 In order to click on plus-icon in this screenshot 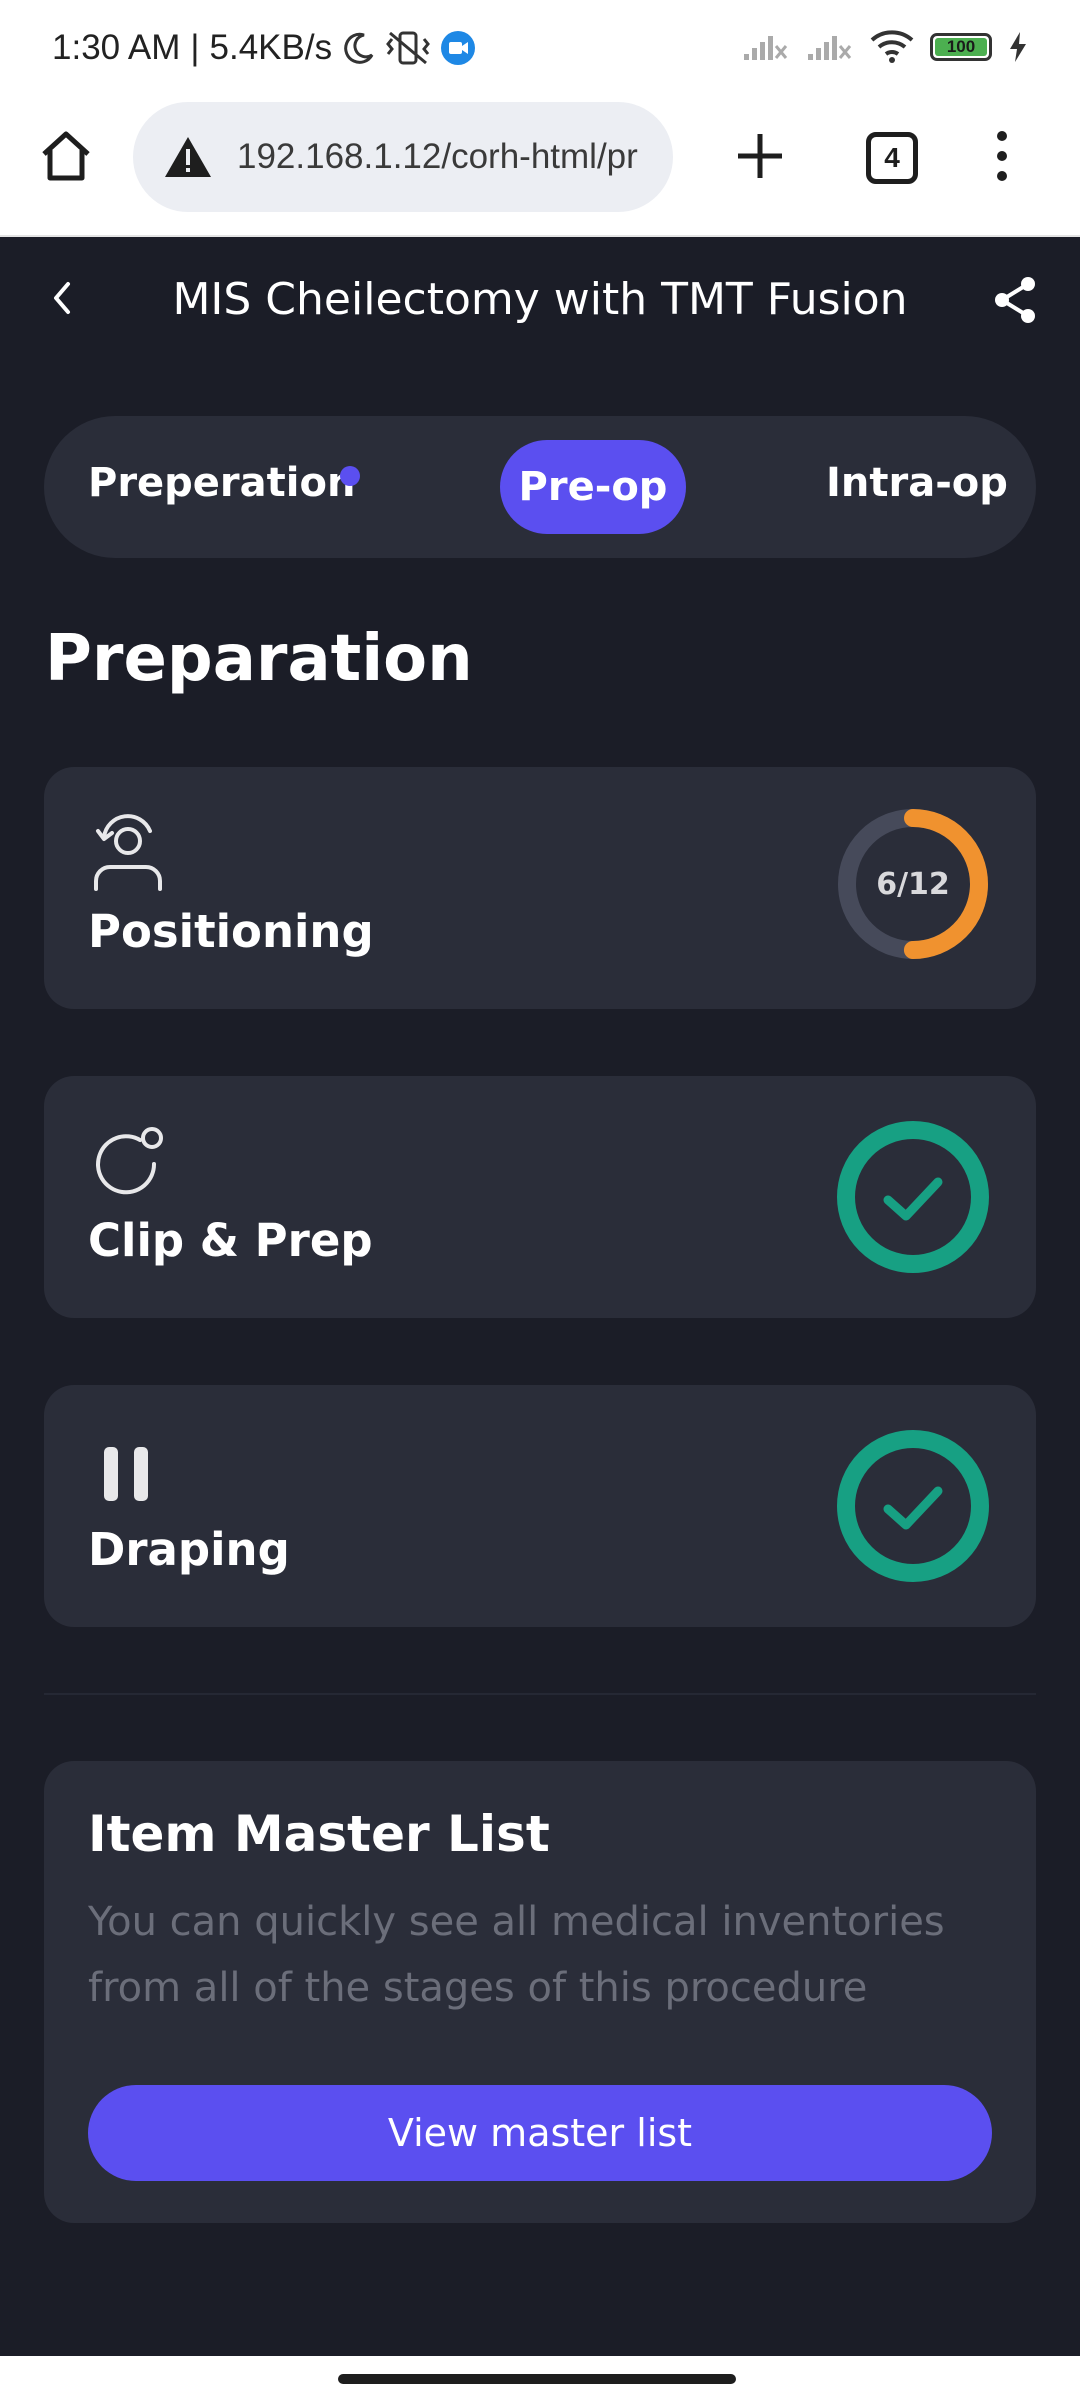, I will do `click(760, 156)`.